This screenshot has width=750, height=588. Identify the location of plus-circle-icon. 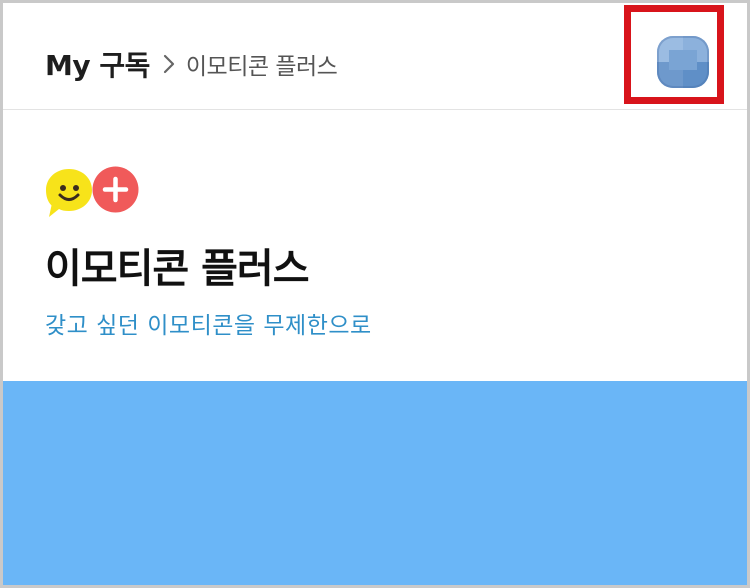
(115, 189).